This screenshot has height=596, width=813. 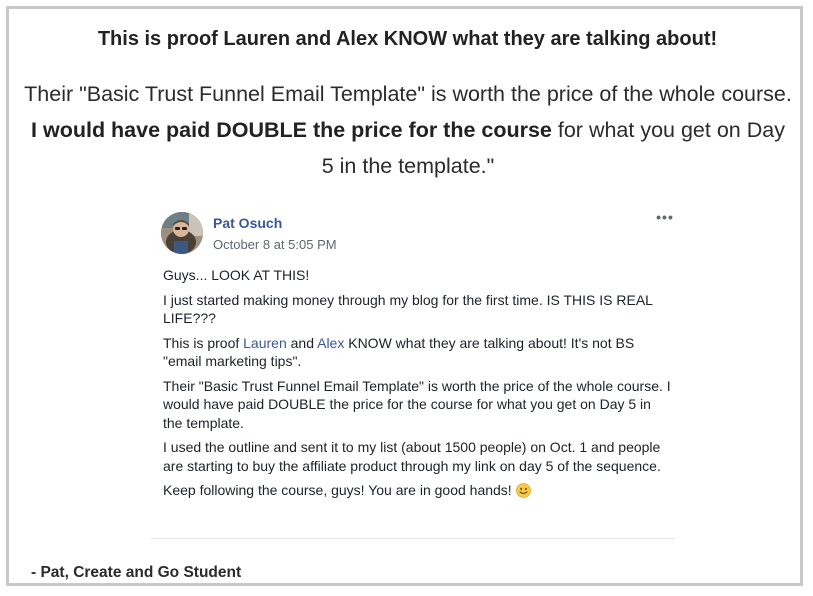 What do you see at coordinates (247, 223) in the screenshot?
I see `post-author-name: Pat Osuch` at bounding box center [247, 223].